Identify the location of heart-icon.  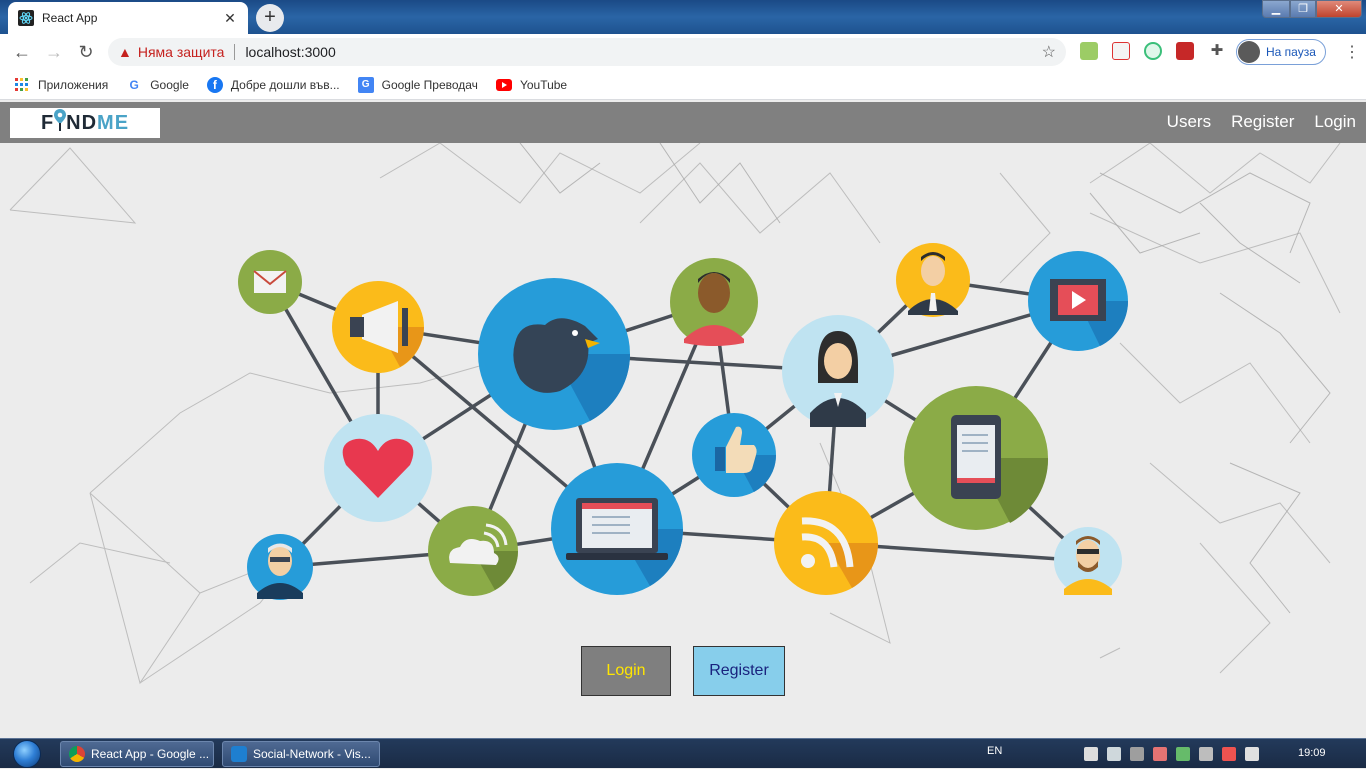
(378, 468).